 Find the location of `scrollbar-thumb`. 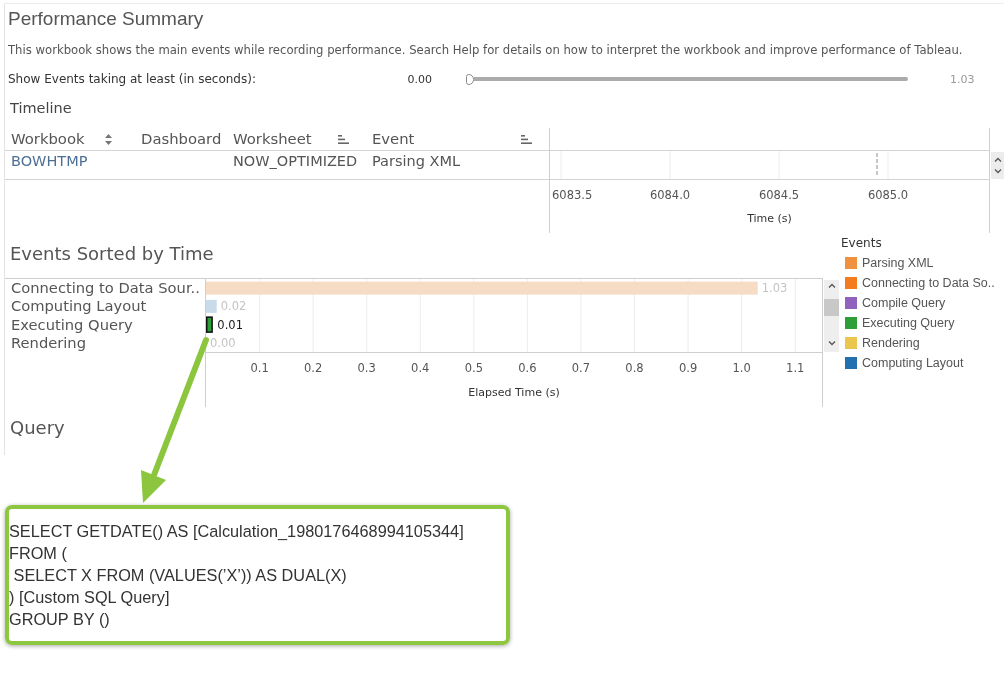

scrollbar-thumb is located at coordinates (831, 307).